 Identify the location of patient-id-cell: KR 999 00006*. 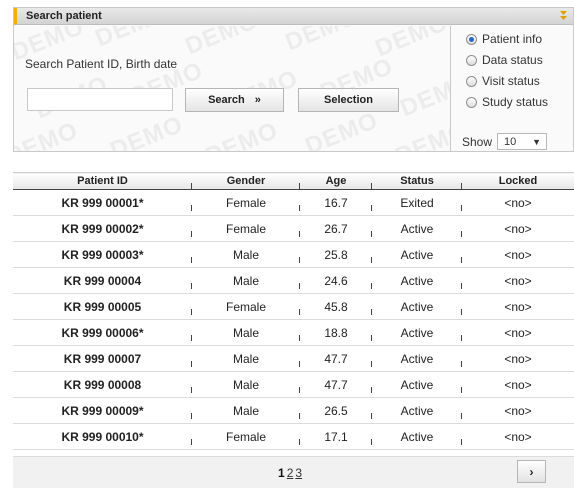
(102, 332).